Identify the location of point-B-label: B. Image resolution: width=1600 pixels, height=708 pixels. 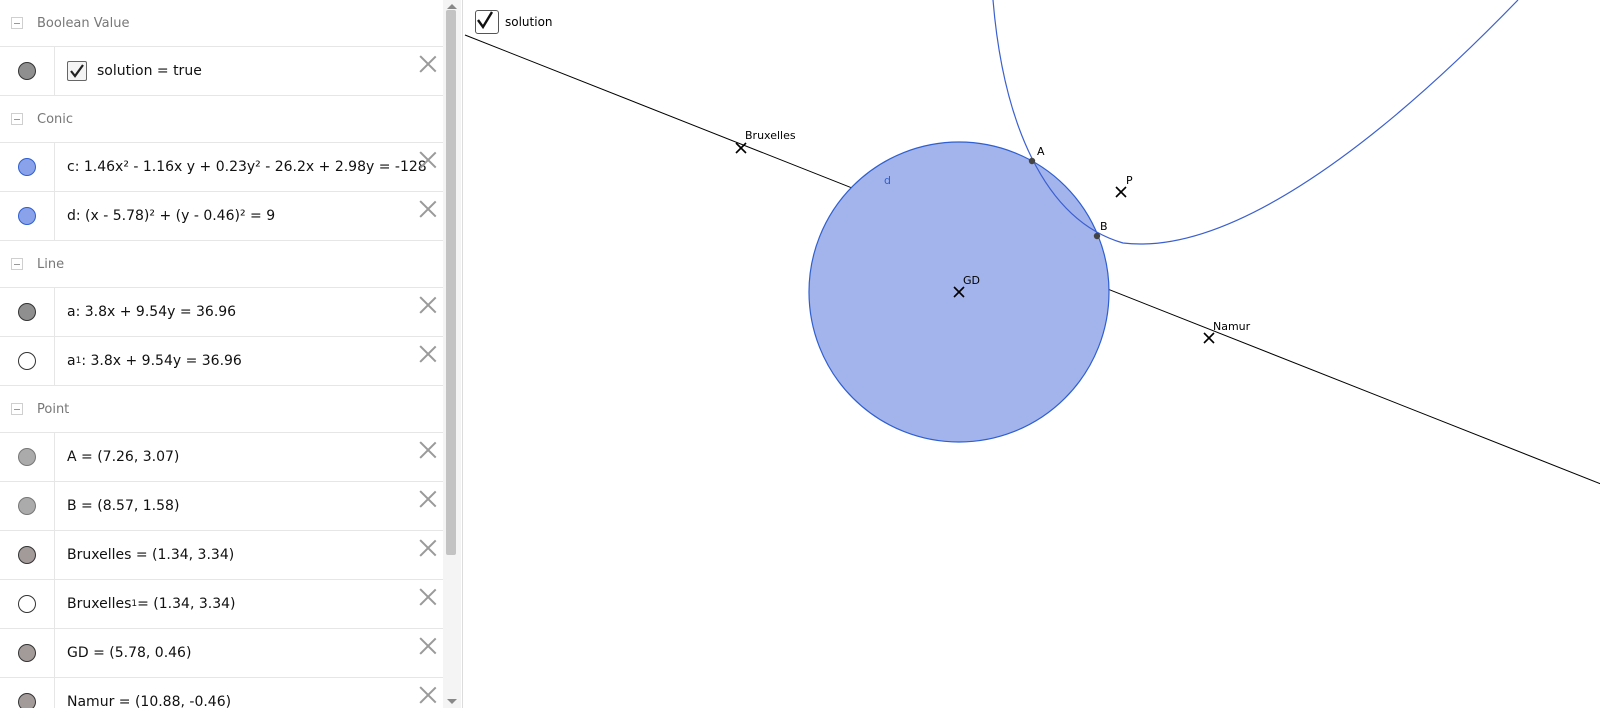
(1104, 226).